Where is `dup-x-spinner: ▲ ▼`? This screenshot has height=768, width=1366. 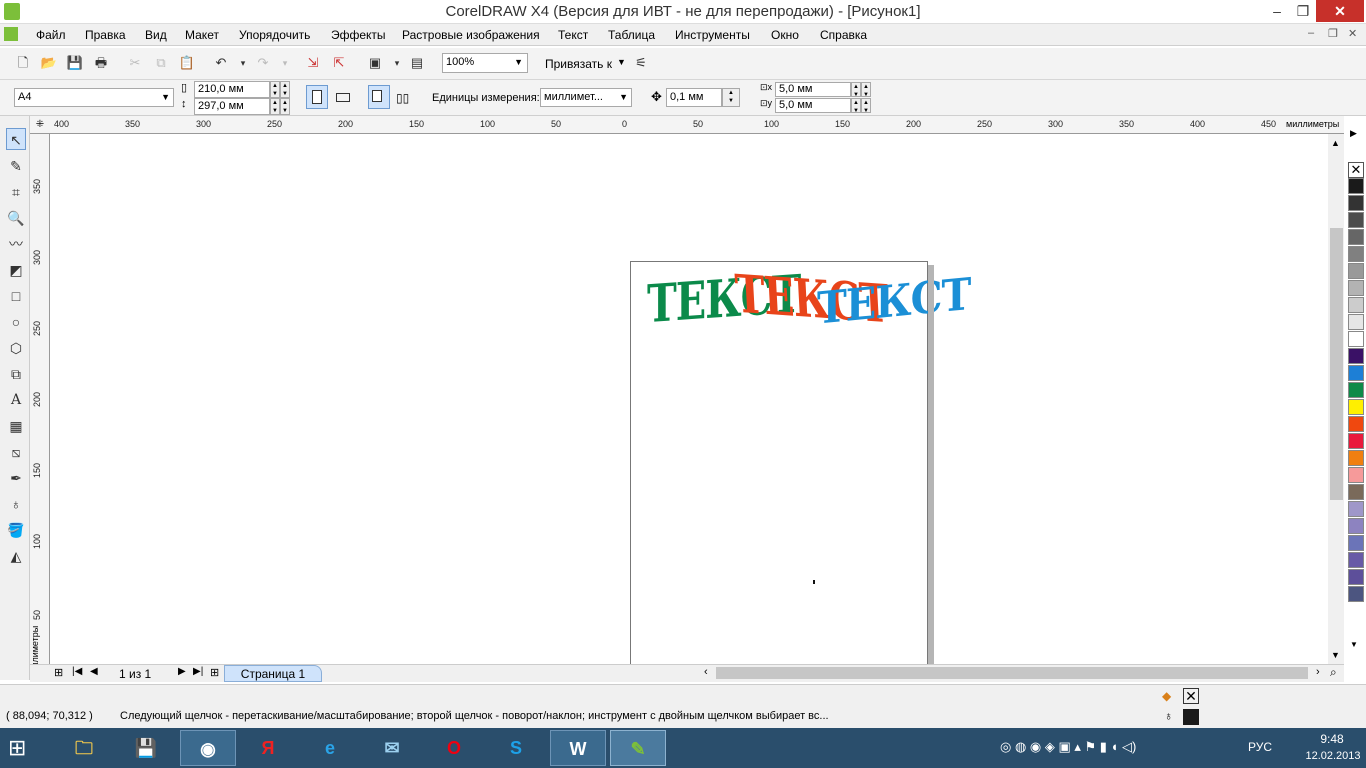
dup-x-spinner: ▲ ▼ is located at coordinates (856, 90).